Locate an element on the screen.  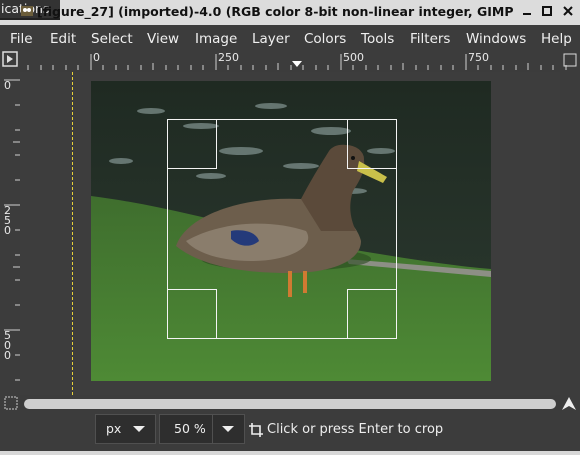
menu-view: View is located at coordinates (163, 39).